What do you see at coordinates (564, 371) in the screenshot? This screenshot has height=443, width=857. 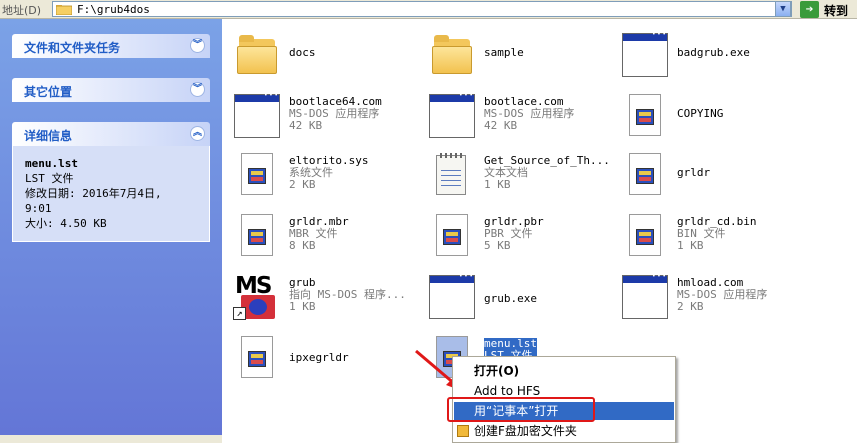 I see `menu-item-open: 打开(O)` at bounding box center [564, 371].